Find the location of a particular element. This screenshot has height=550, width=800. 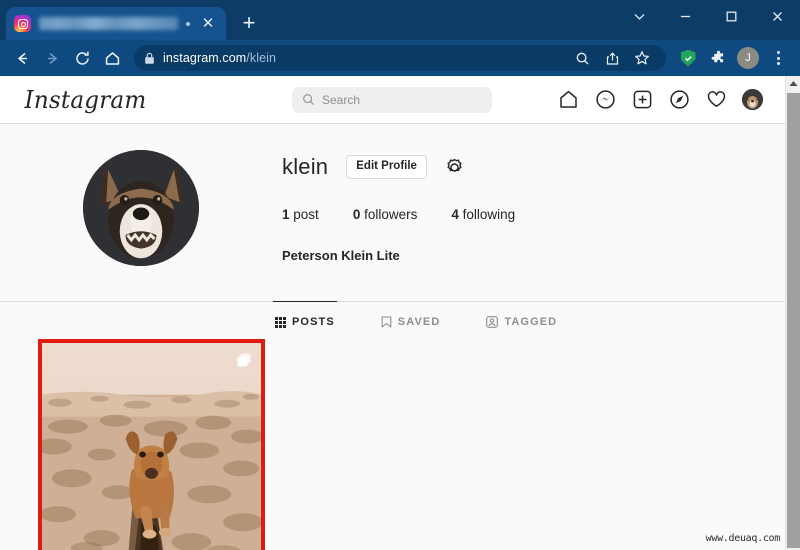

instagram-header: Instagram Search is located at coordinates (392, 100).